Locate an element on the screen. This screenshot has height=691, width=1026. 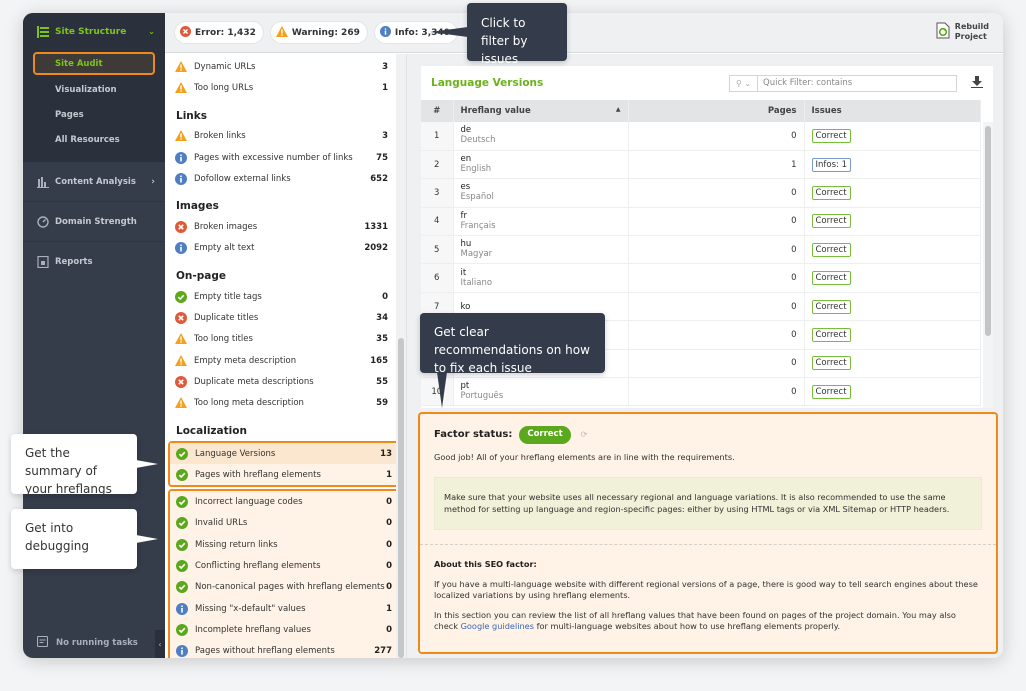
issue-item: Missing return links 0 is located at coordinates (284, 544).